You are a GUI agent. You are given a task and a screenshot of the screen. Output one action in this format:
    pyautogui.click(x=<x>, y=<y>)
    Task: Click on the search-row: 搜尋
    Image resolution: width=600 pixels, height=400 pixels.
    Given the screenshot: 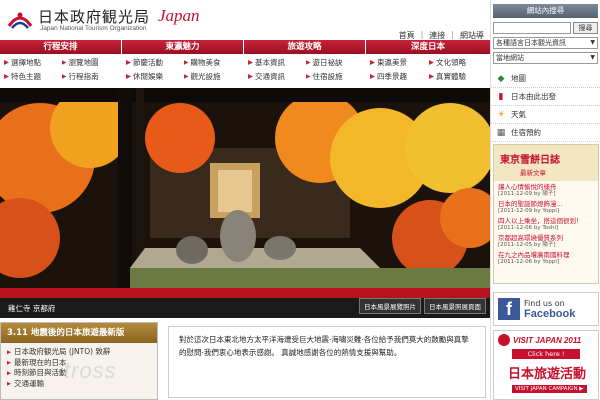 What is the action you would take?
    pyautogui.click(x=545, y=28)
    